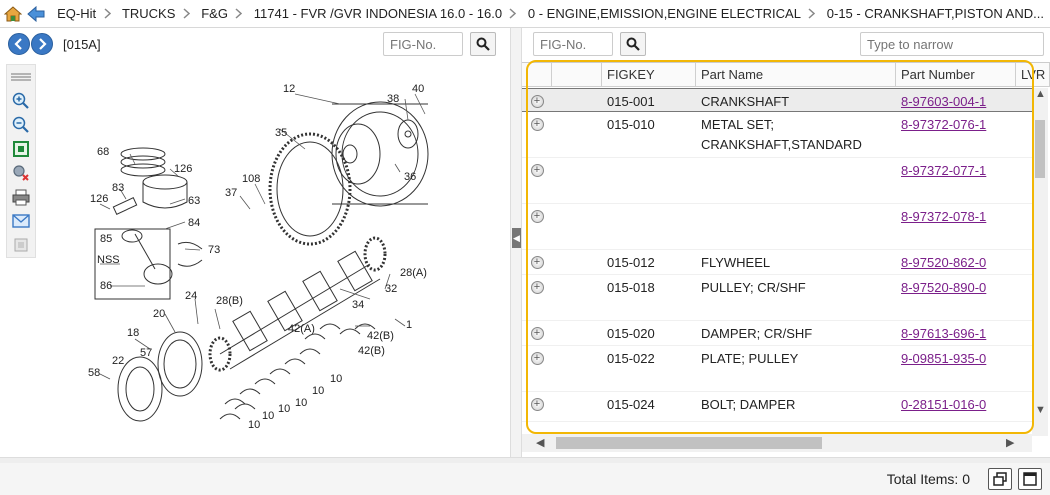  I want to click on part-number-link: 9-09851-935-0, so click(943, 358).